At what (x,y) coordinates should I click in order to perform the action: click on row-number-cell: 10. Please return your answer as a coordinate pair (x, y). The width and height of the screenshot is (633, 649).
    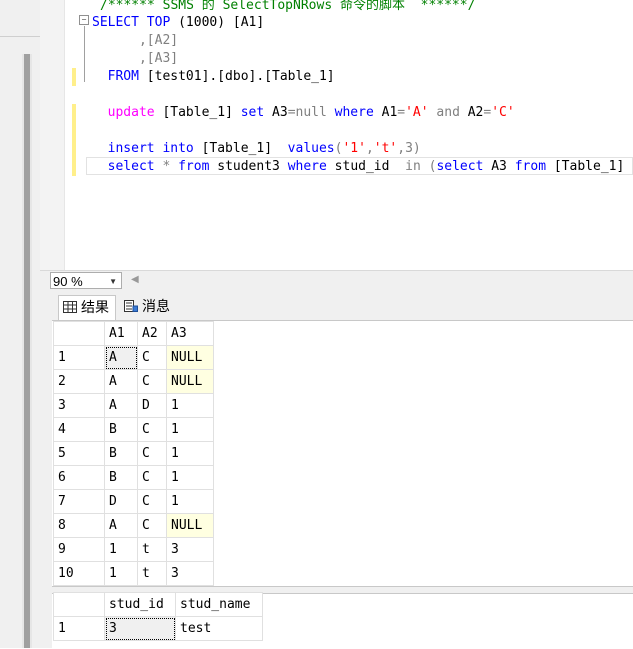
    Looking at the image, I should click on (79, 573).